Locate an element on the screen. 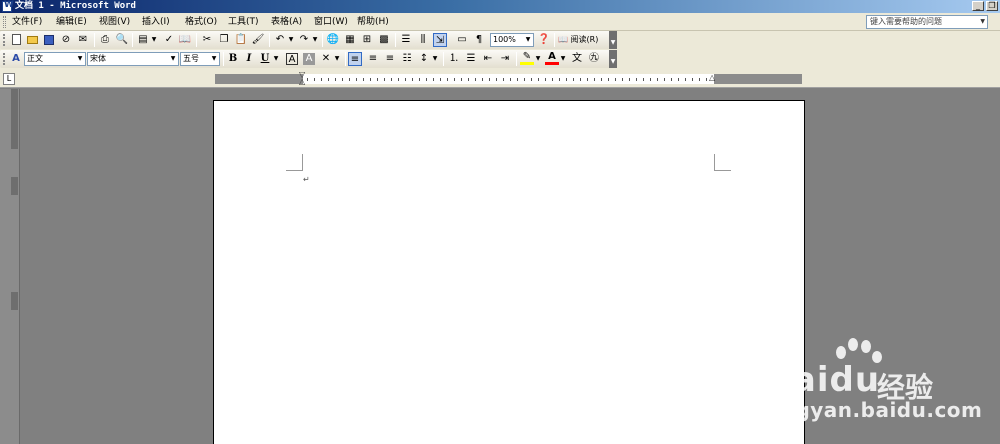 The width and height of the screenshot is (1000, 444). align-center-icon: ≡ is located at coordinates (373, 59).